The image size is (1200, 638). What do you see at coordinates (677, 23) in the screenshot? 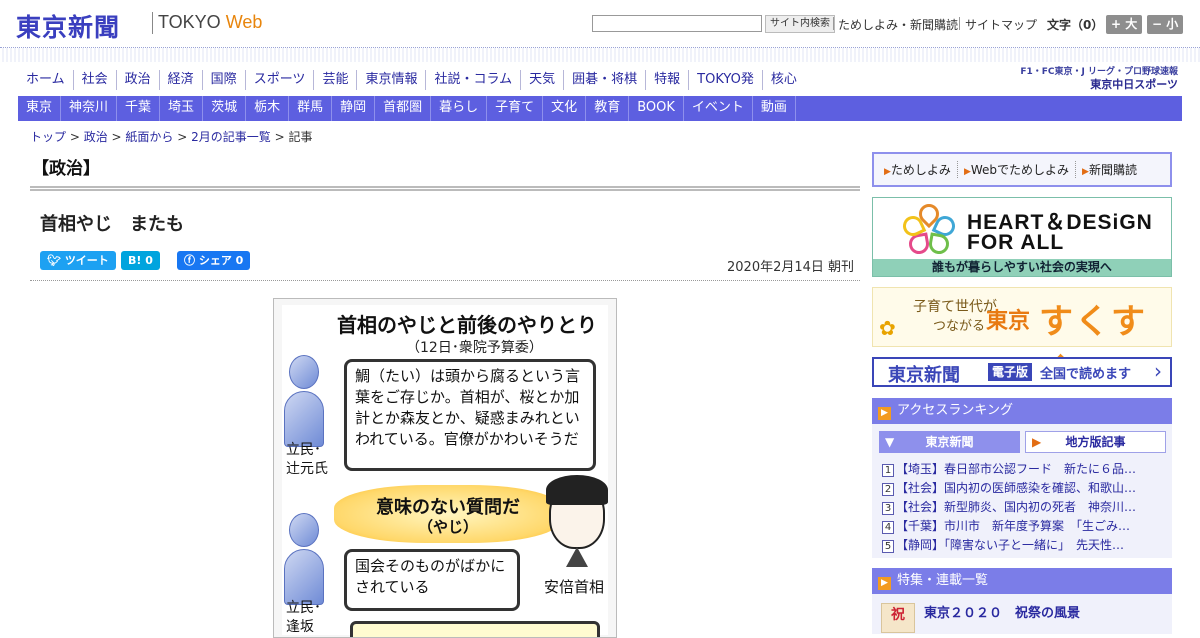
I see `site-search-input` at bounding box center [677, 23].